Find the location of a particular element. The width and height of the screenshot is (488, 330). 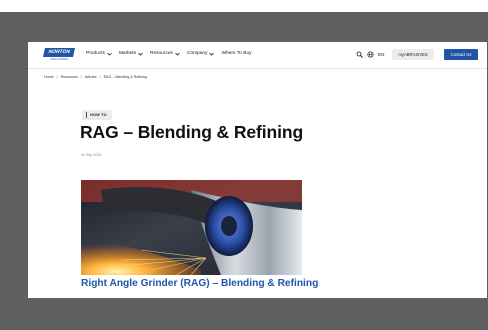

top-strip is located at coordinates (244, 6).